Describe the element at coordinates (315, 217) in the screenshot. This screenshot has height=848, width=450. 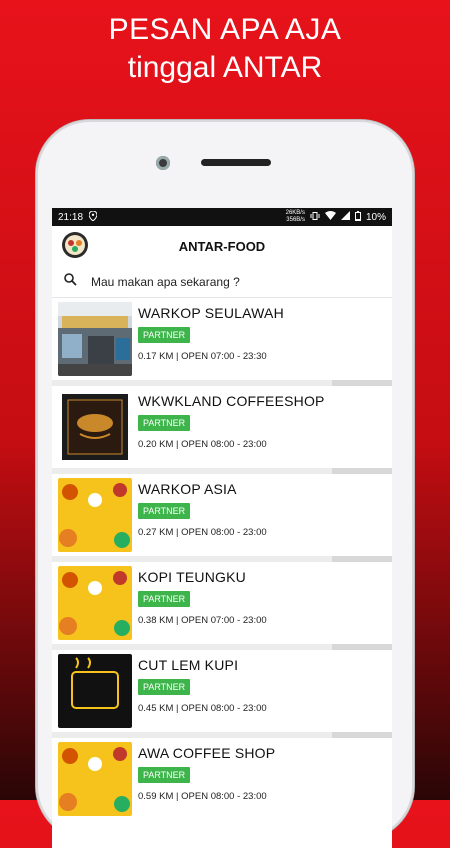
I see `vibrate-icon` at that location.